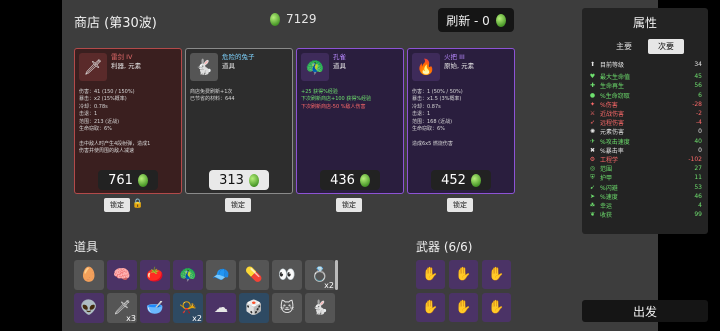  I want to click on stat-row: ⛨ 护甲 11, so click(645, 178).